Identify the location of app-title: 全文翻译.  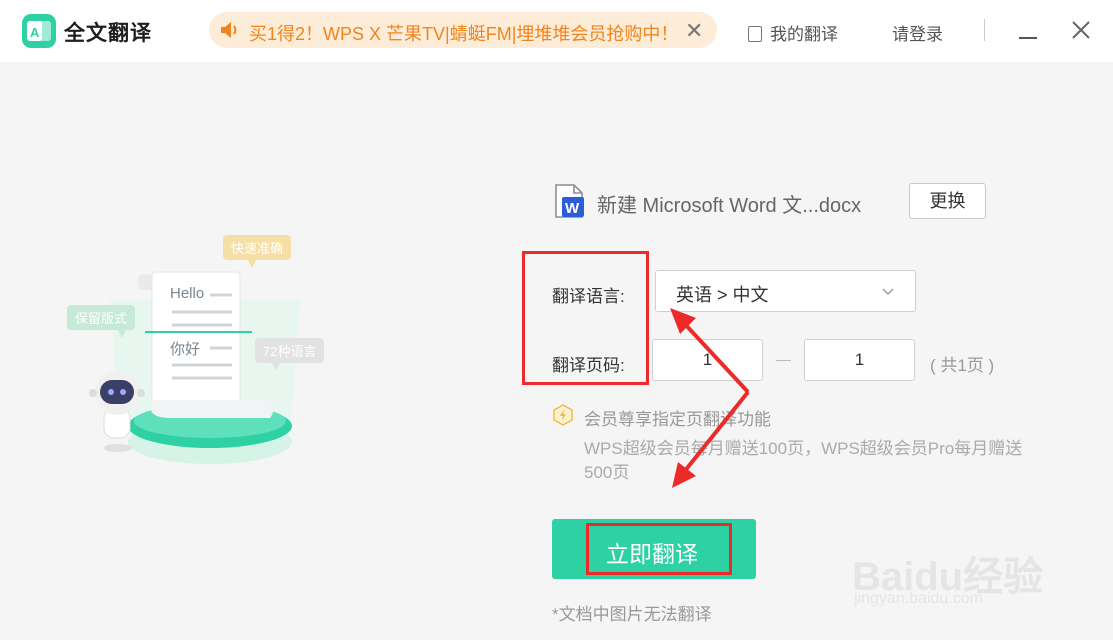
(108, 33).